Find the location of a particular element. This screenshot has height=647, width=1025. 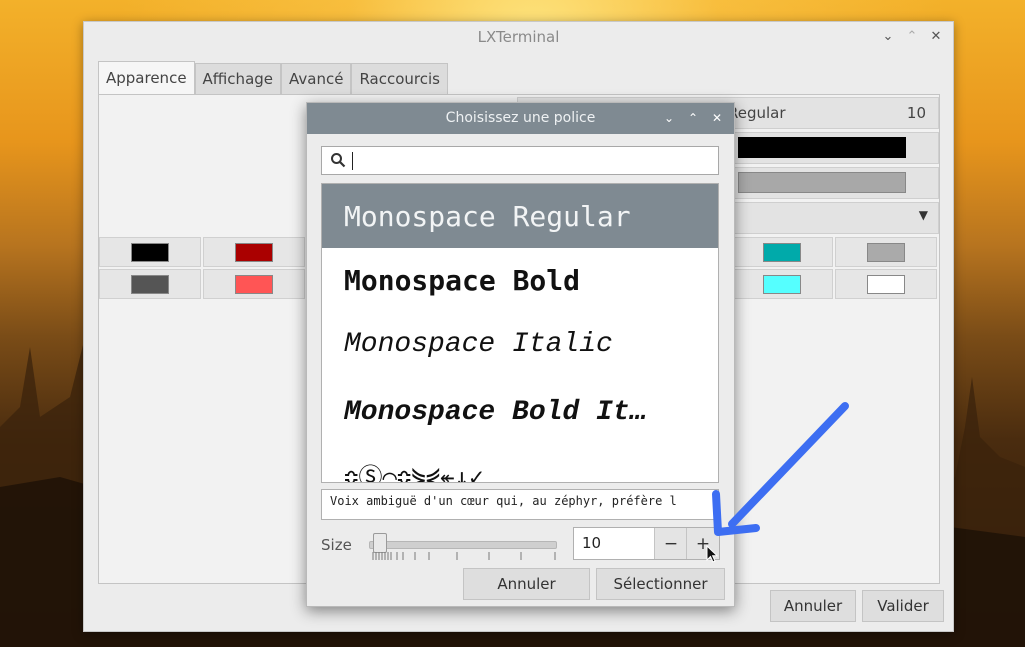

font-button-size: 10 is located at coordinates (916, 113).